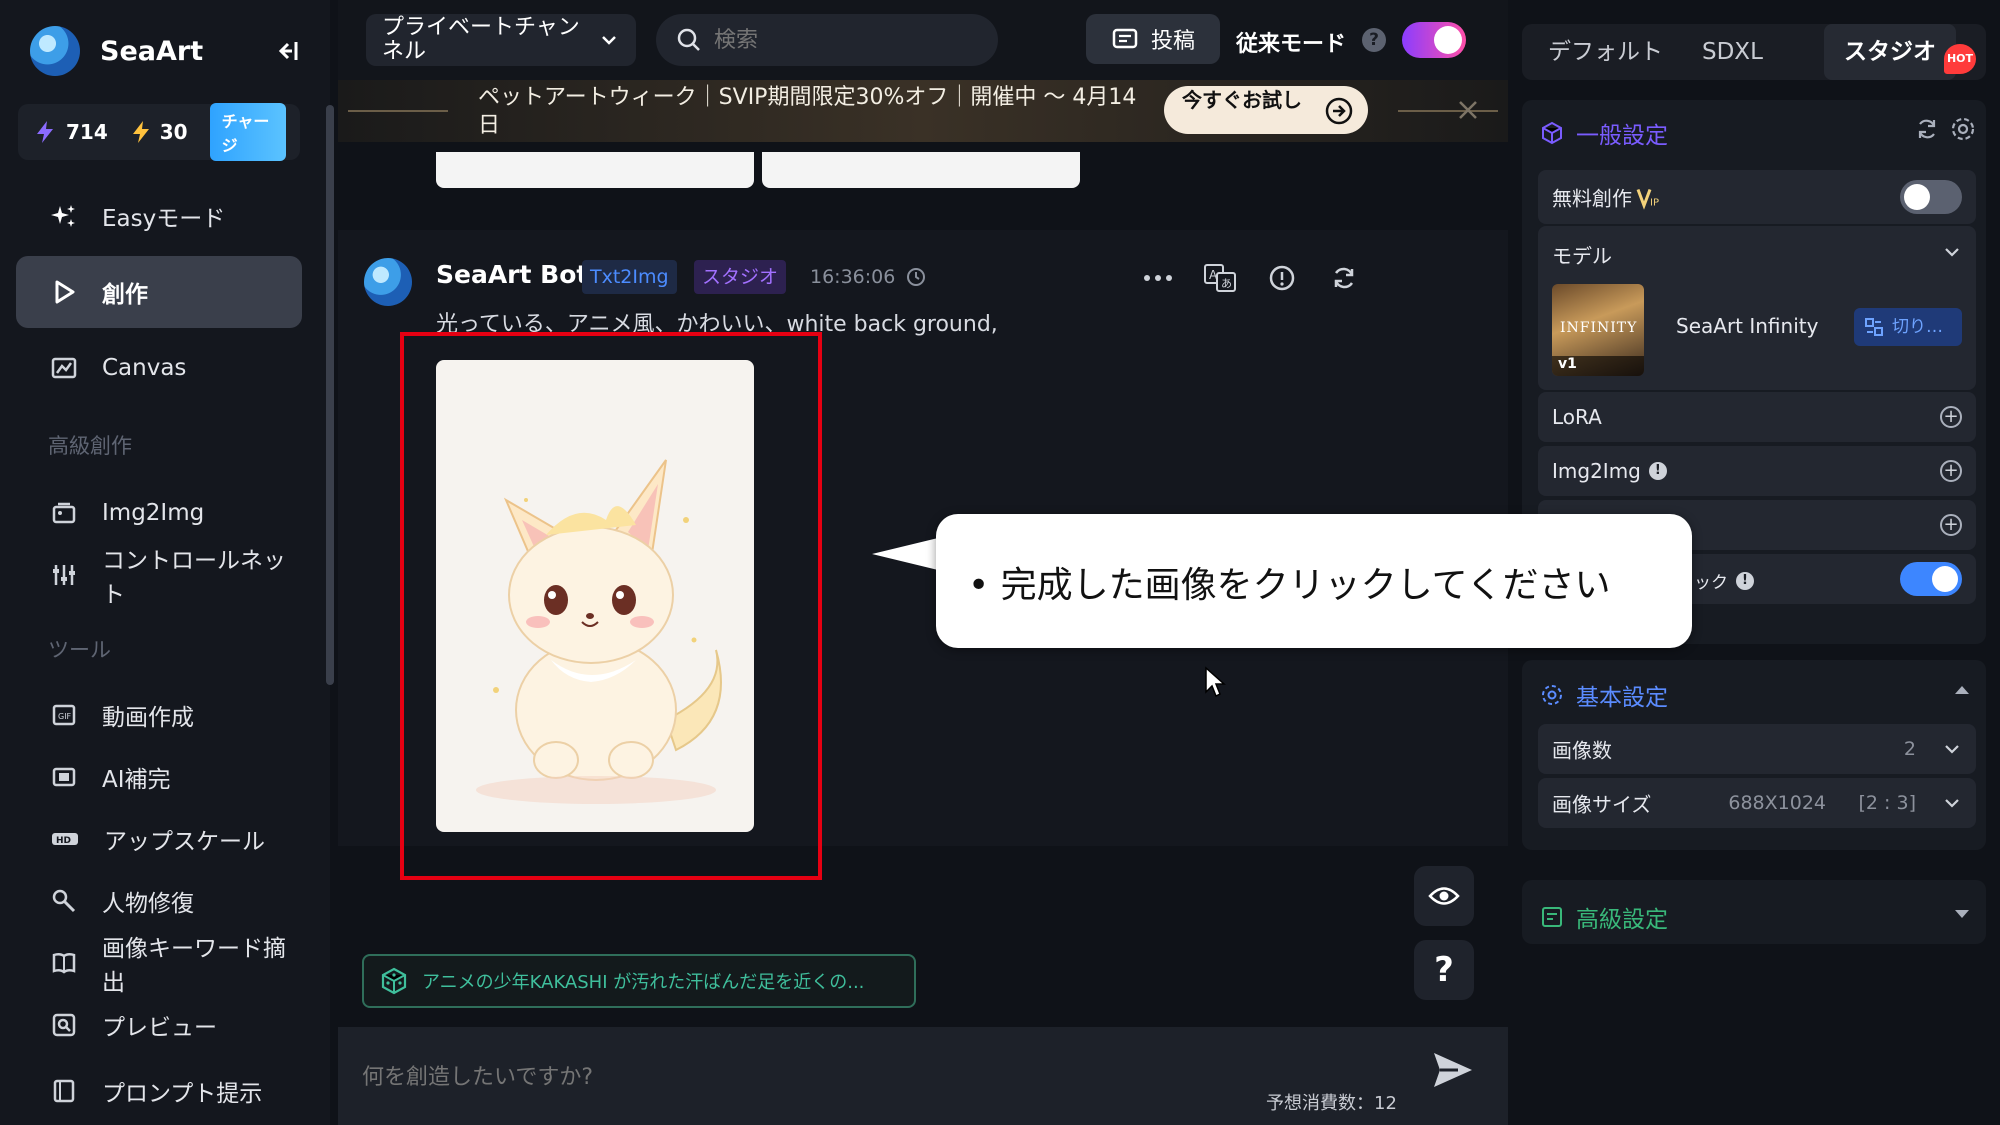 This screenshot has height=1125, width=2000. What do you see at coordinates (144, 368) in the screenshot?
I see `sidebar-item-label: Canvas` at bounding box center [144, 368].